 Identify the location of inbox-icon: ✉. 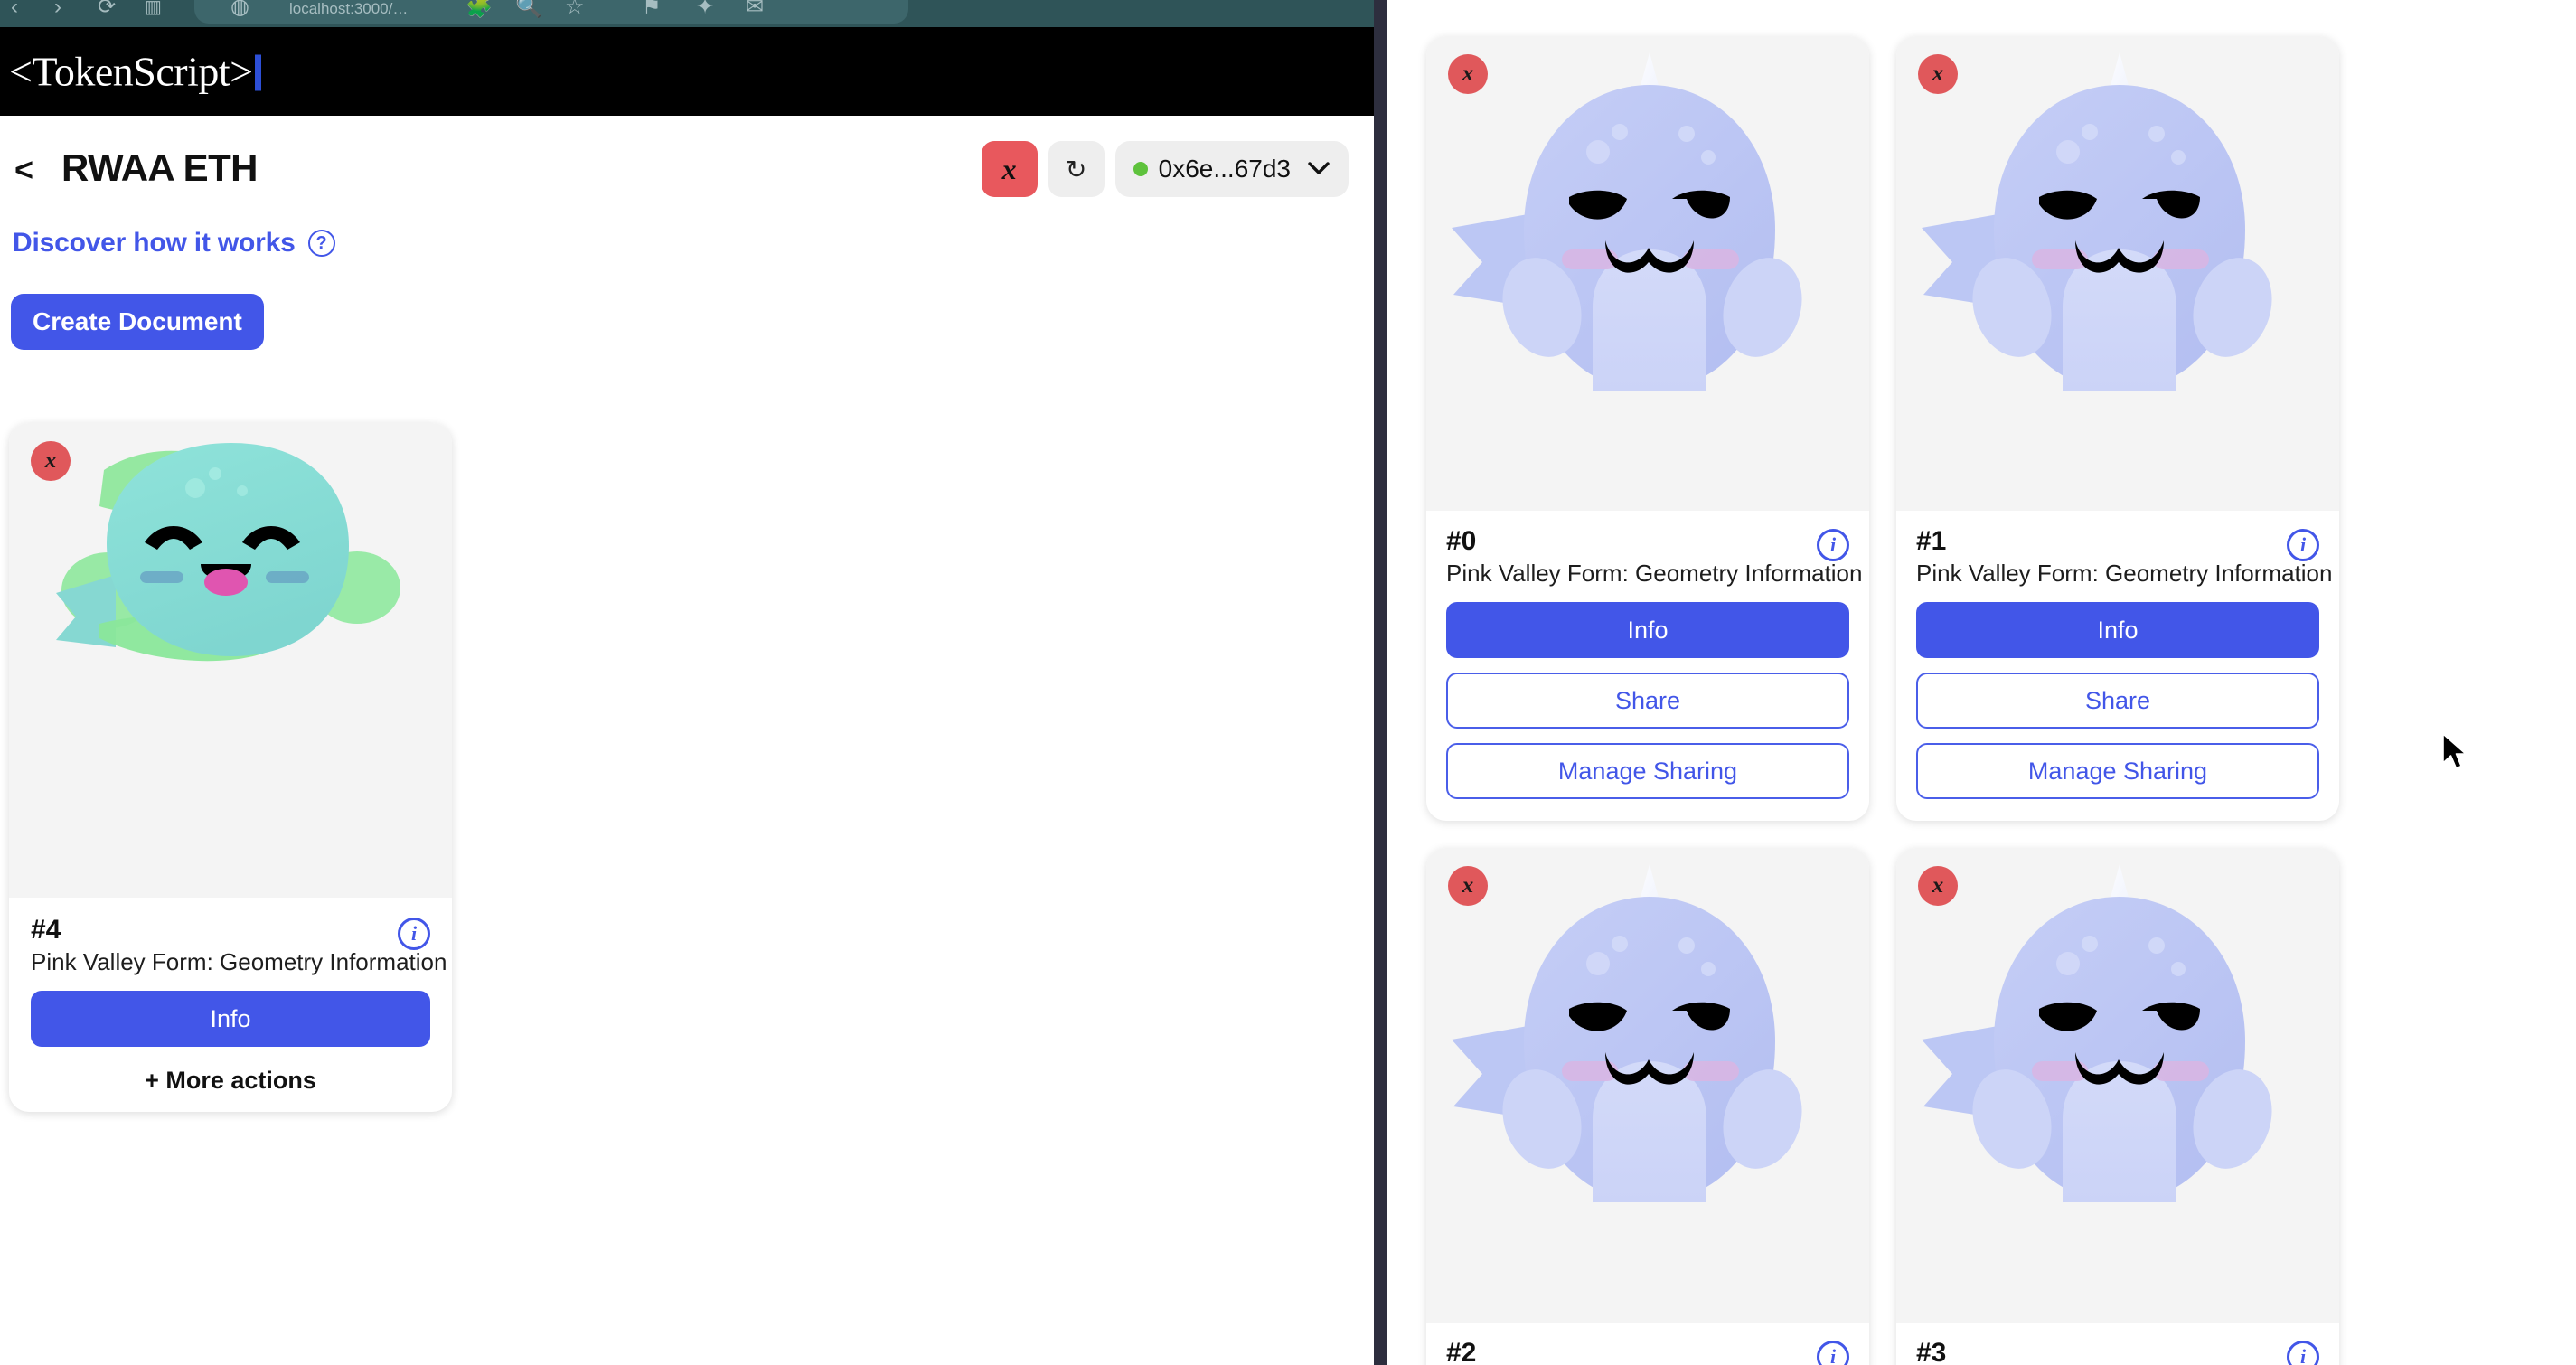
(755, 9).